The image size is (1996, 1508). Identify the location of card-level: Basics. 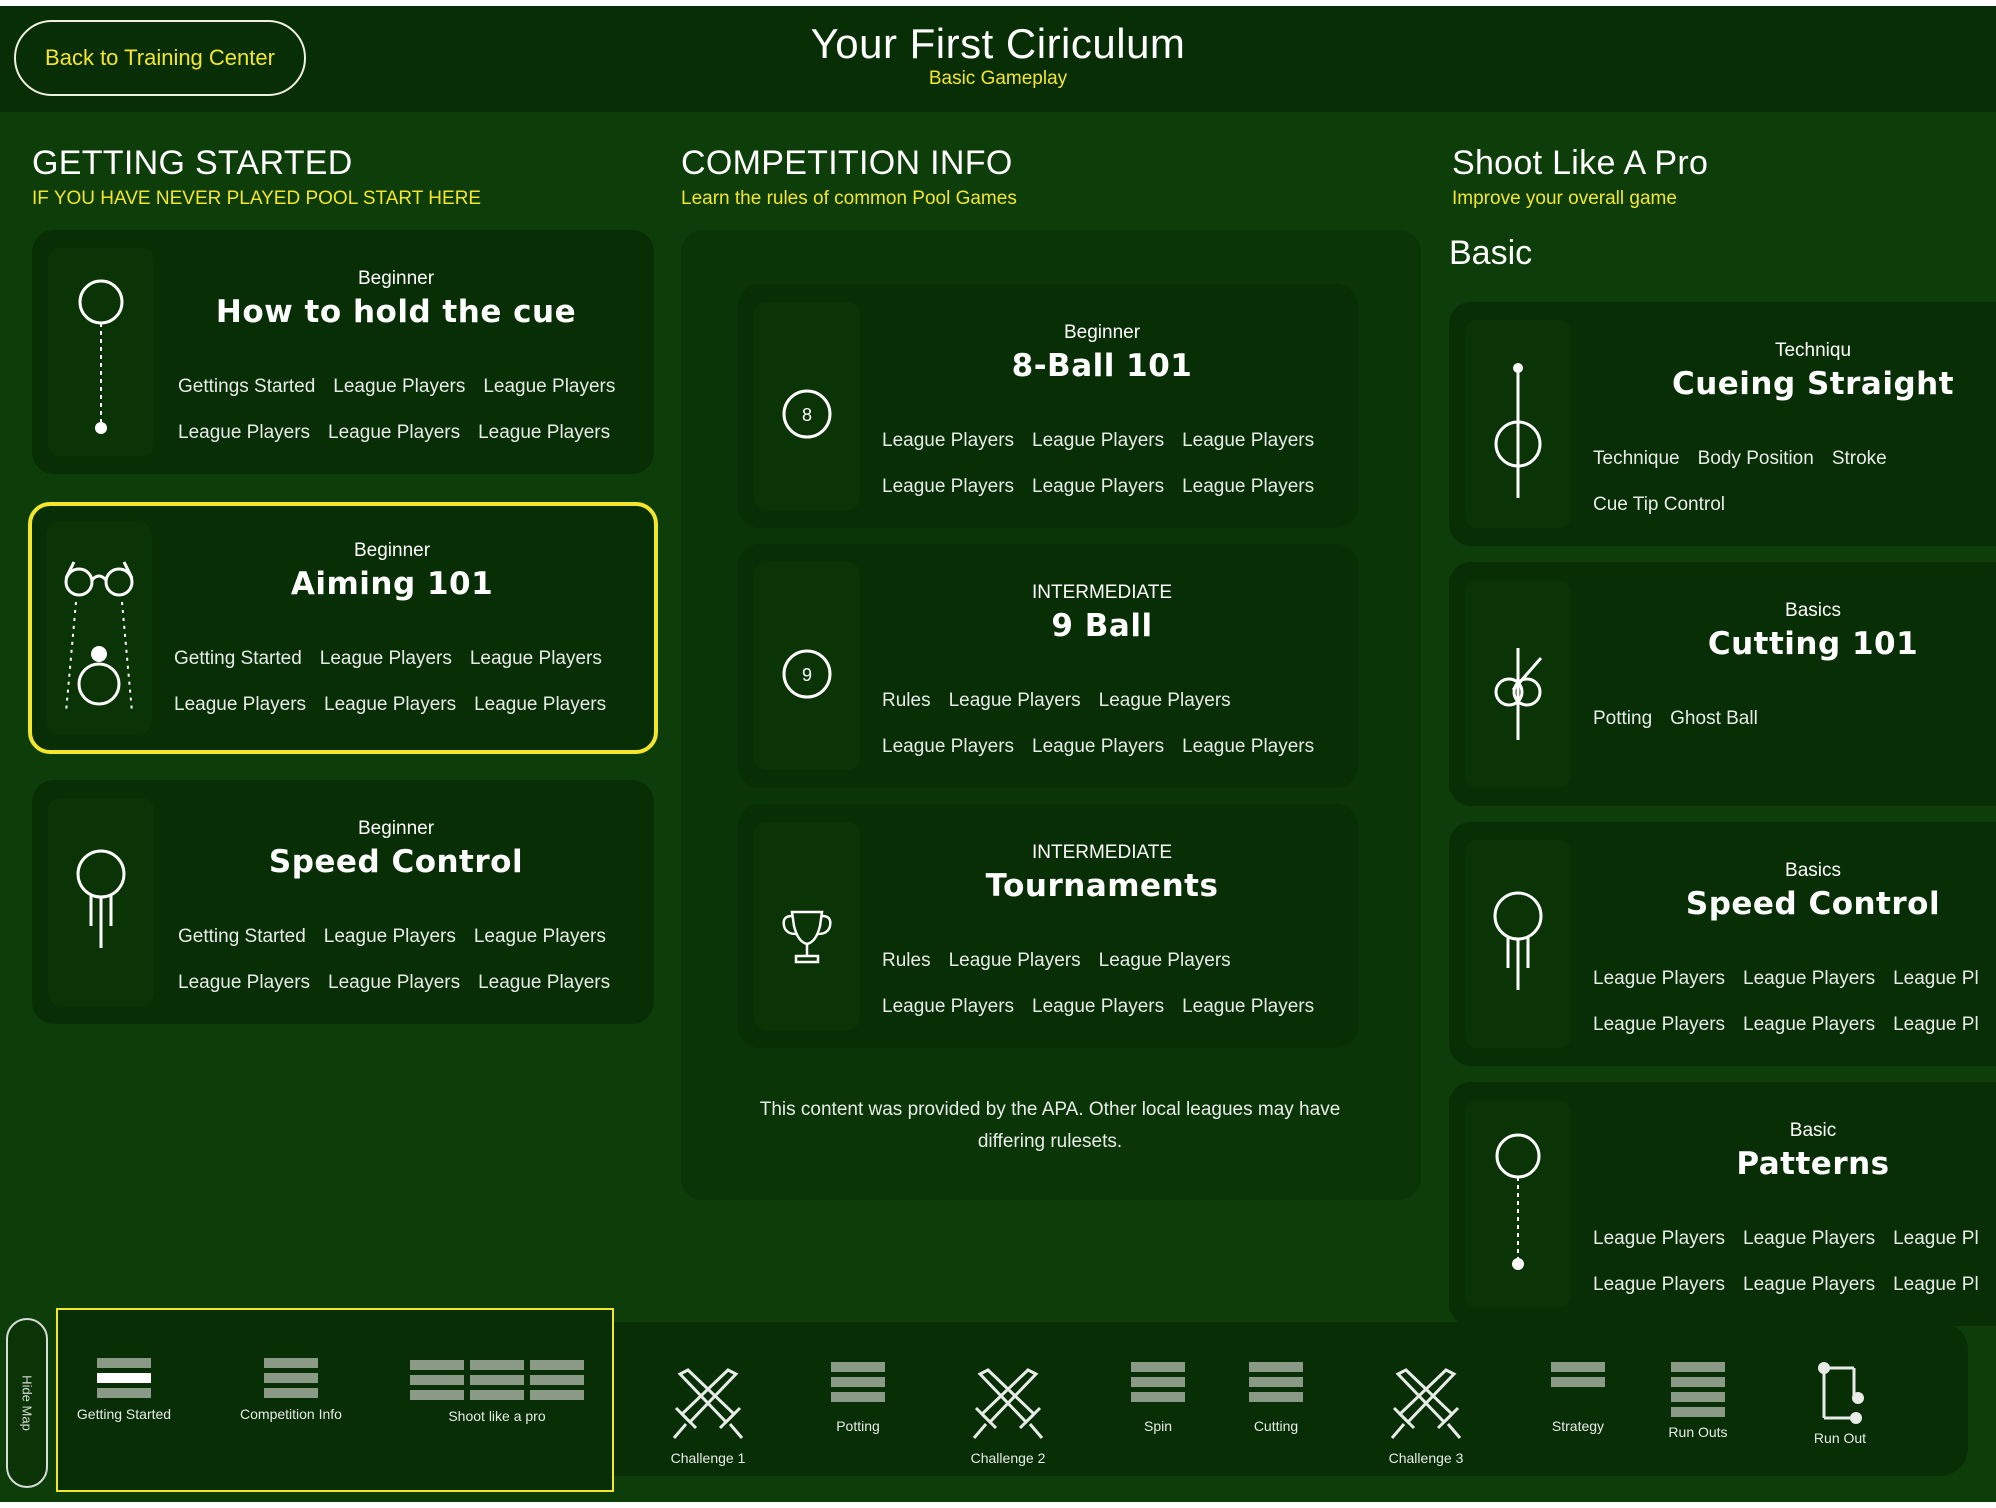
(1813, 870).